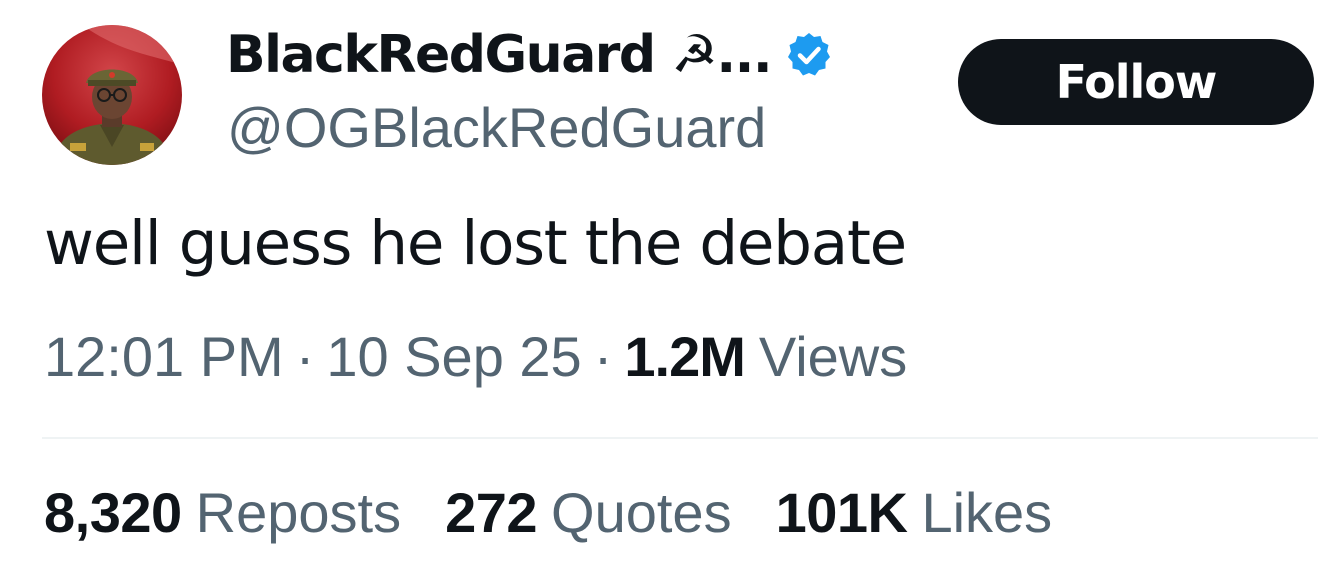 This screenshot has width=1318, height=573. Describe the element at coordinates (641, 512) in the screenshot. I see `quotes-label: Quotes` at that location.